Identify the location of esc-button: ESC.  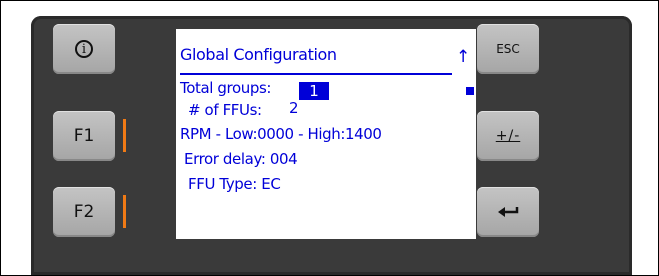
(508, 49).